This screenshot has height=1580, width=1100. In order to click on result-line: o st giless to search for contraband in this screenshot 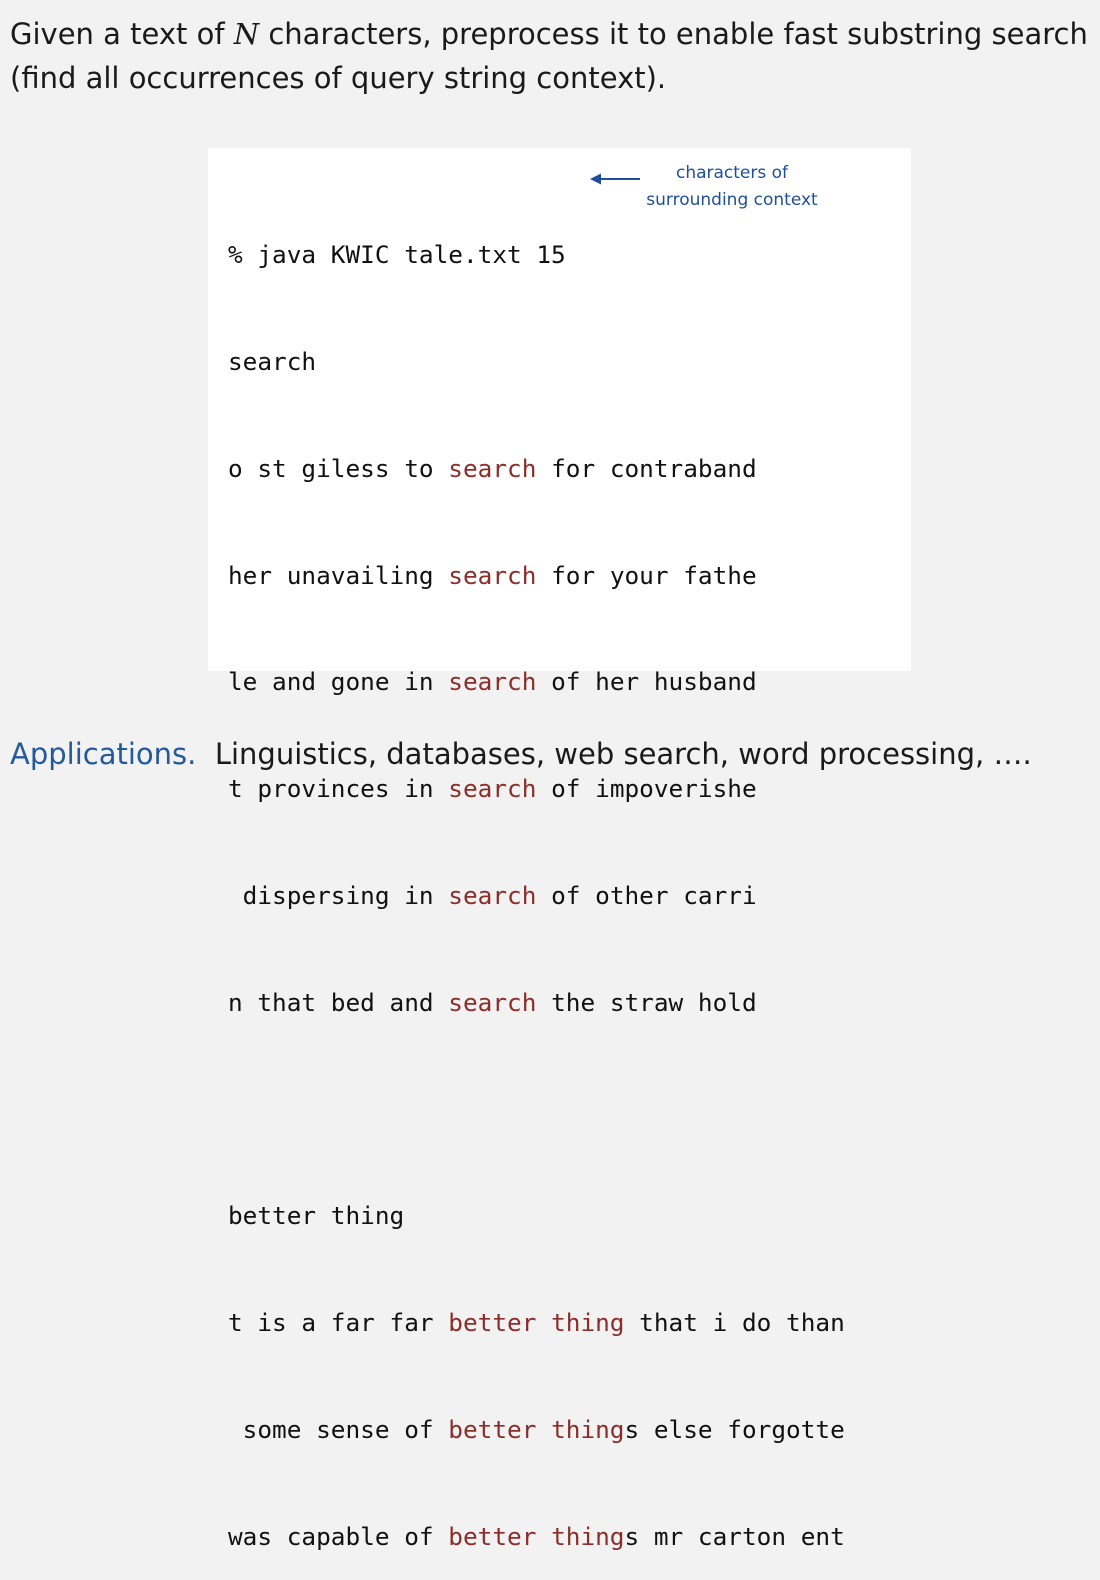, I will do `click(536, 469)`.